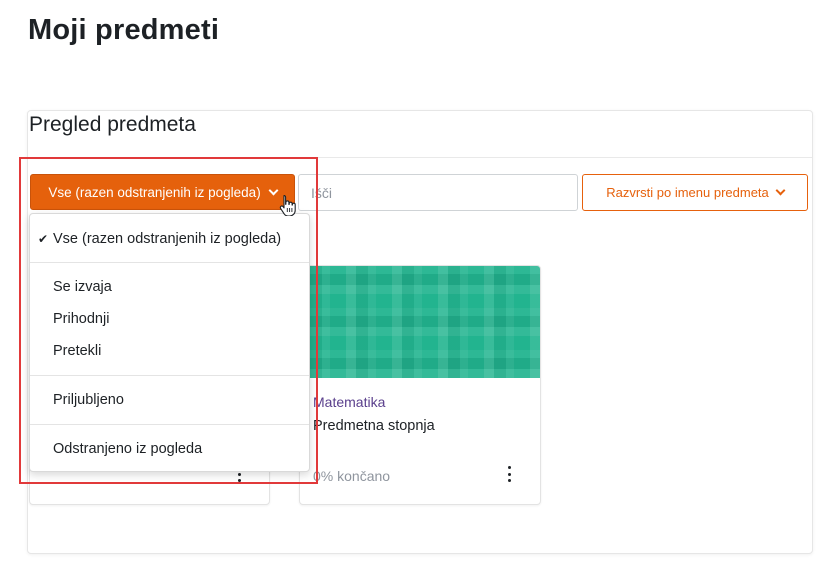  What do you see at coordinates (169, 287) in the screenshot?
I see `dropdown-item-in-progress: Se izvaja` at bounding box center [169, 287].